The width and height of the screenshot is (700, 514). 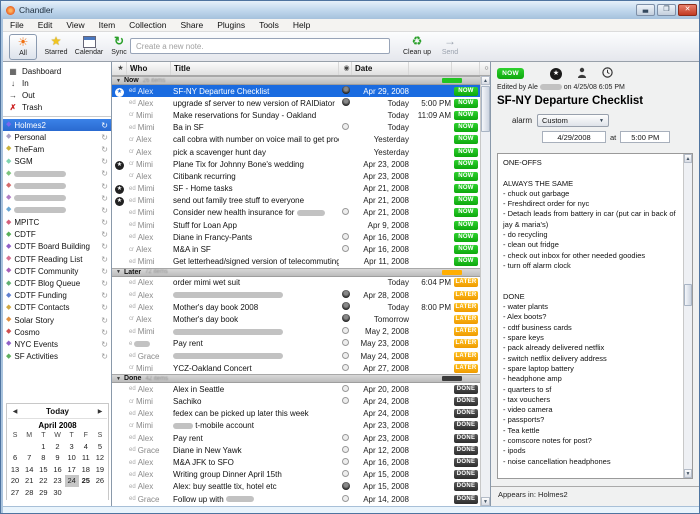 What do you see at coordinates (43, 458) in the screenshot?
I see `calendar-day: 8` at bounding box center [43, 458].